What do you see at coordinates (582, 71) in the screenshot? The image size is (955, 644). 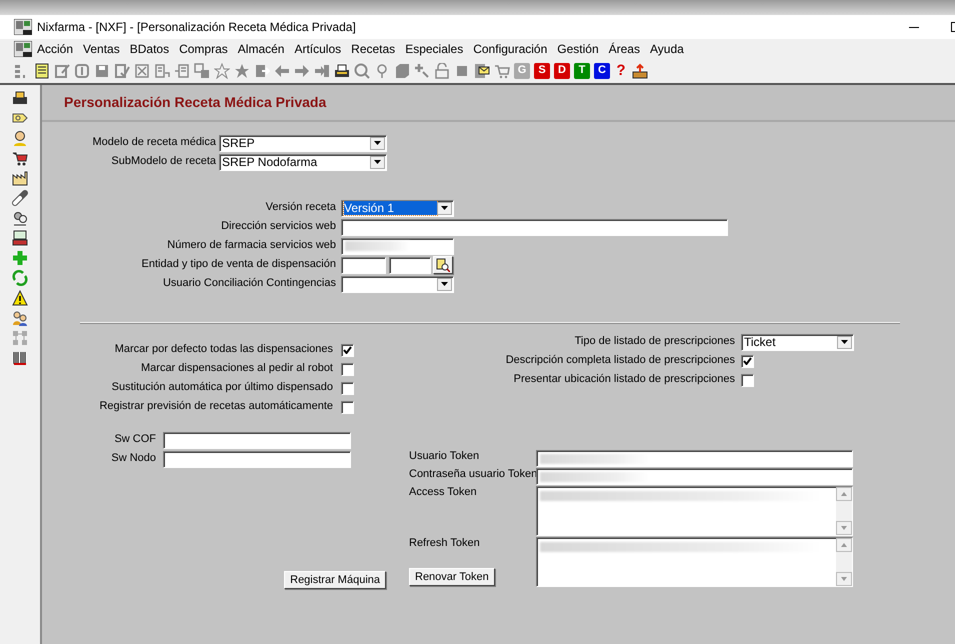 I see `letter-button: T` at bounding box center [582, 71].